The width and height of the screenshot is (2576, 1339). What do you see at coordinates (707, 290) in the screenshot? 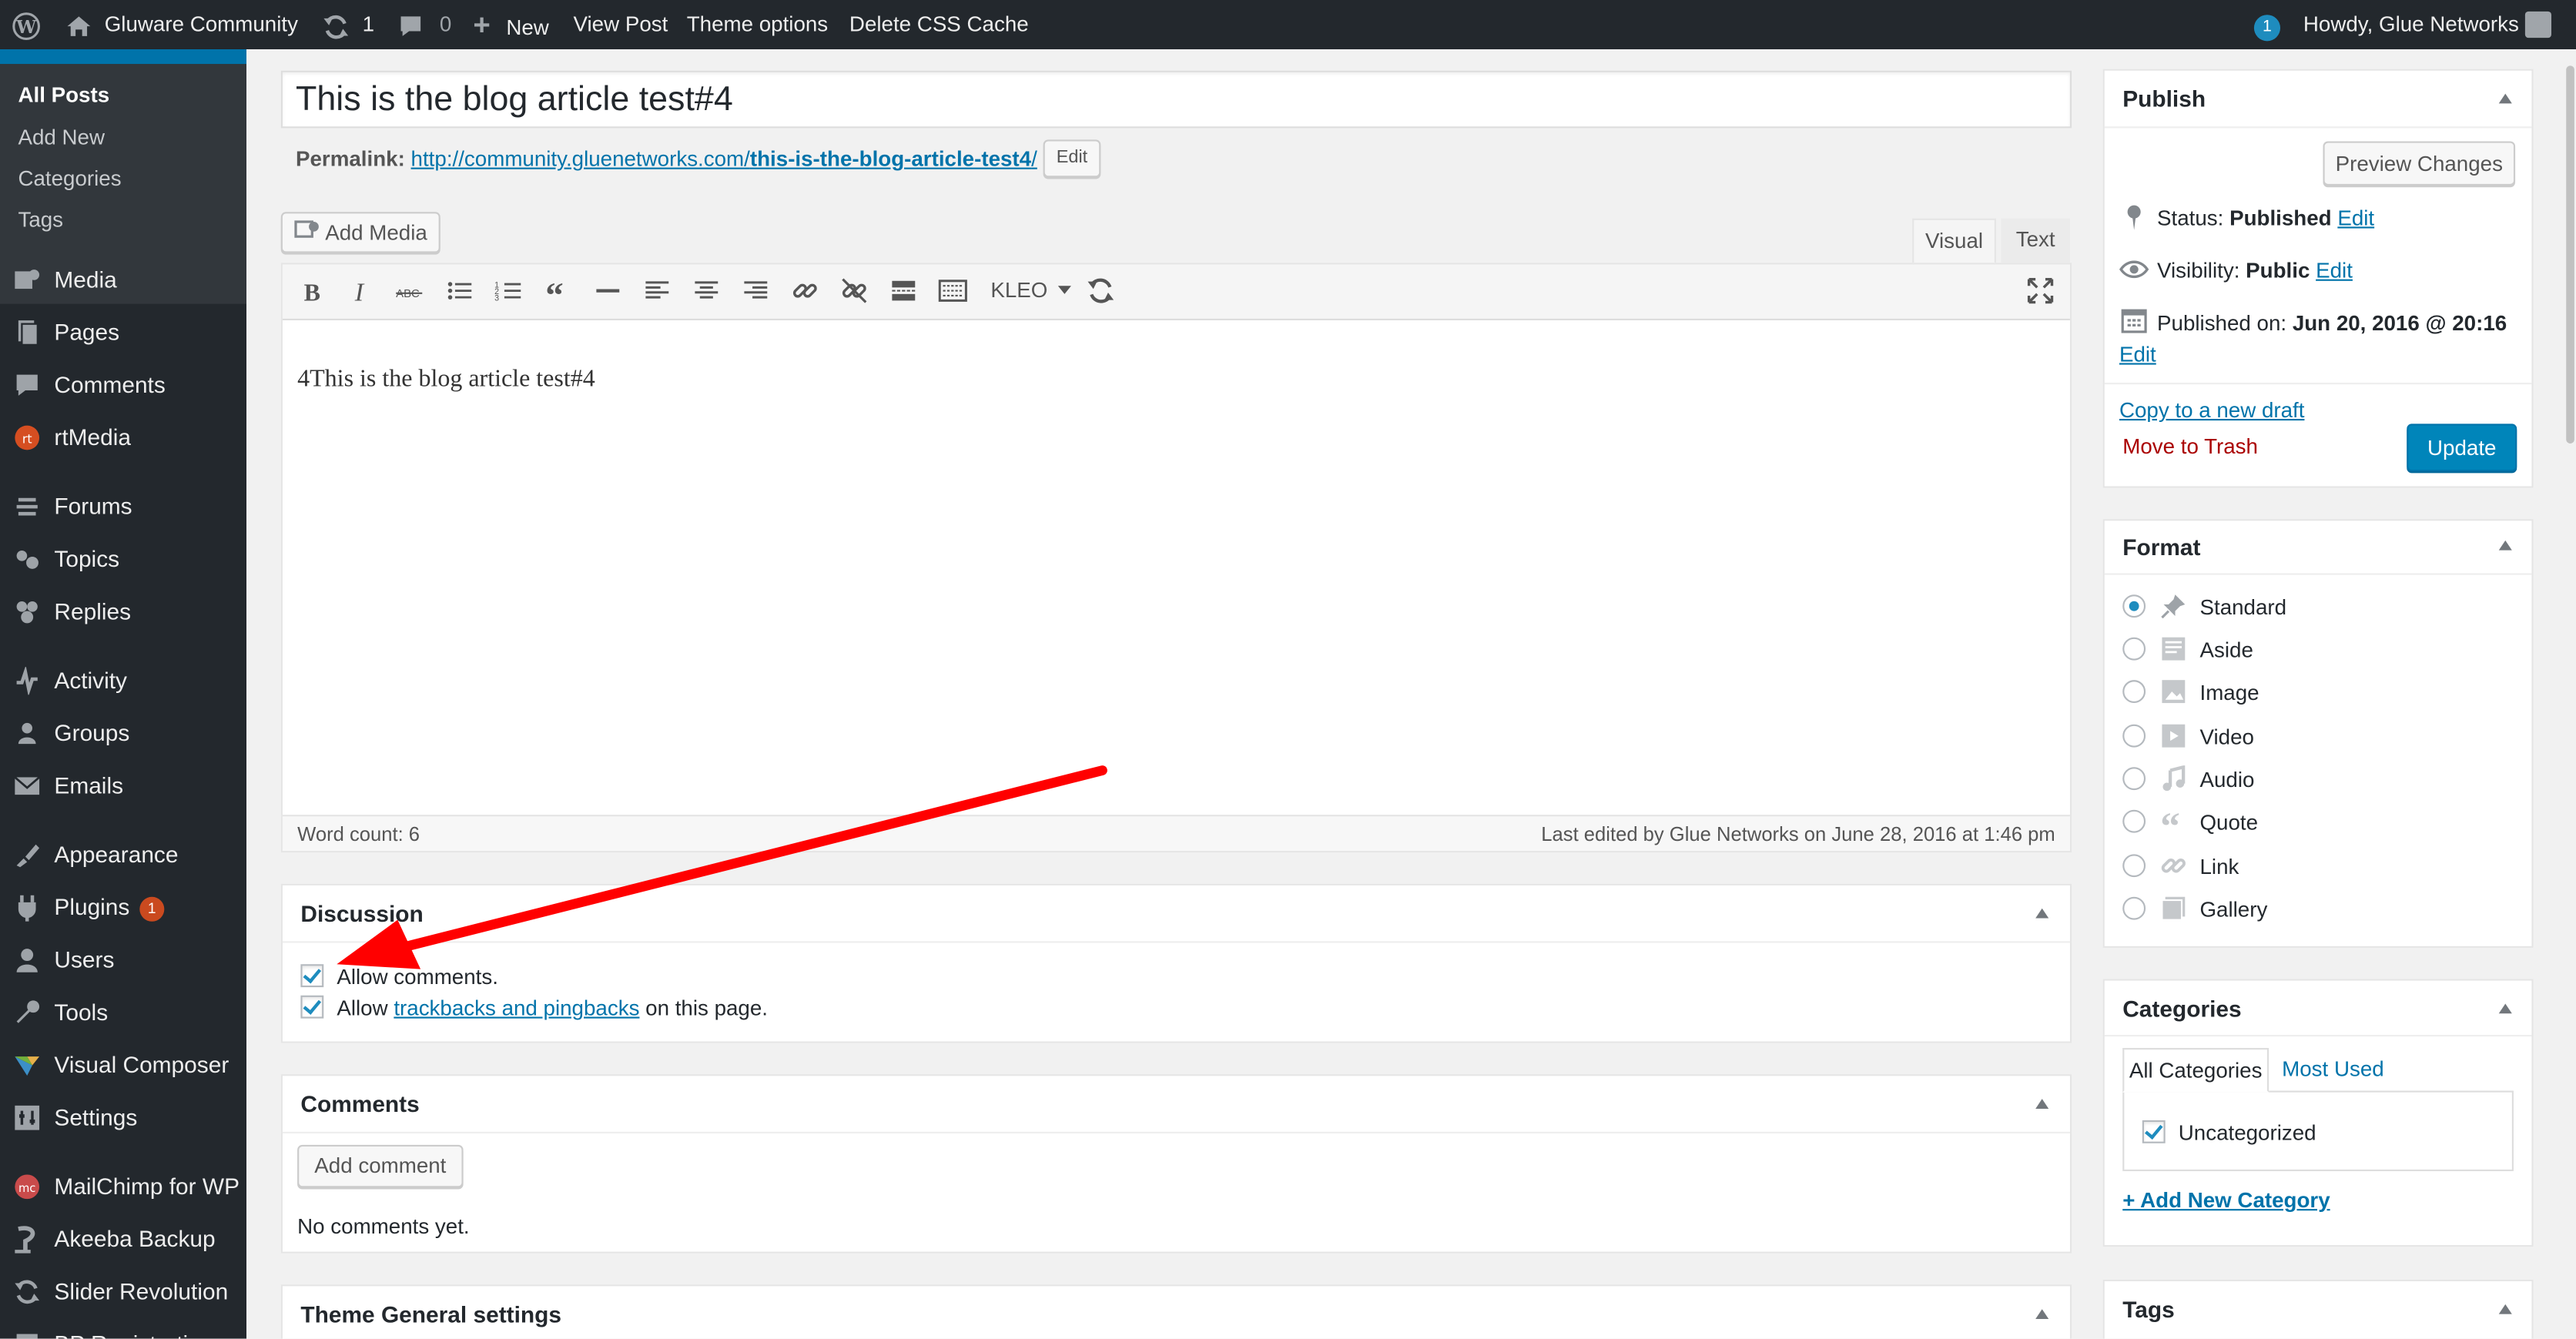
I see `align-center-icon` at bounding box center [707, 290].